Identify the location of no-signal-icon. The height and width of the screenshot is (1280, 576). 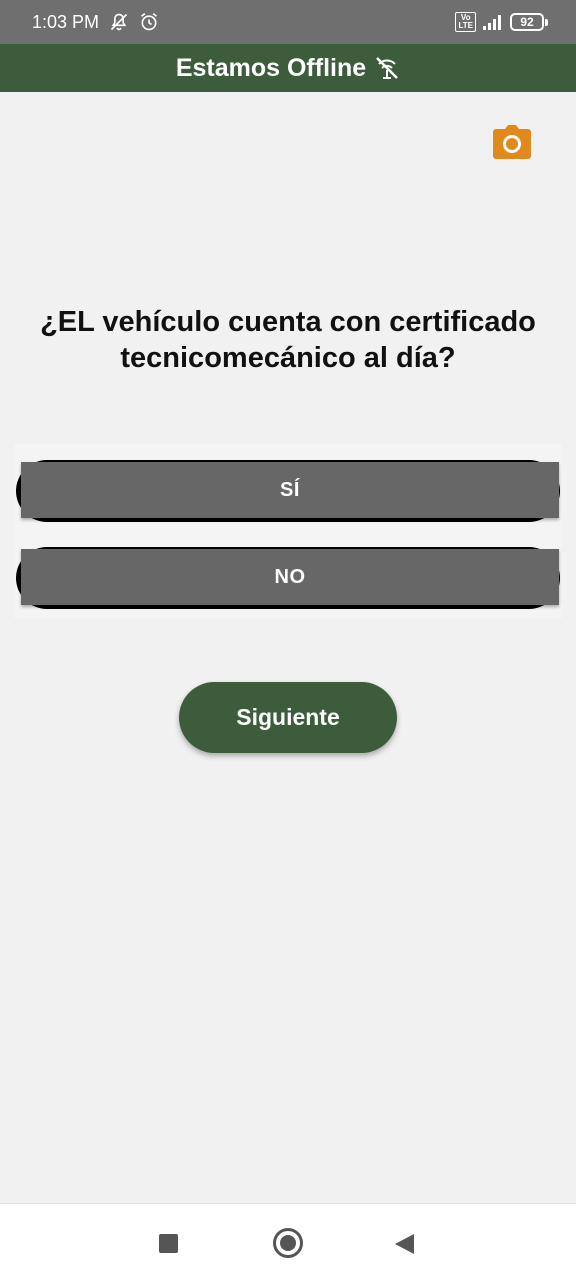
(387, 68).